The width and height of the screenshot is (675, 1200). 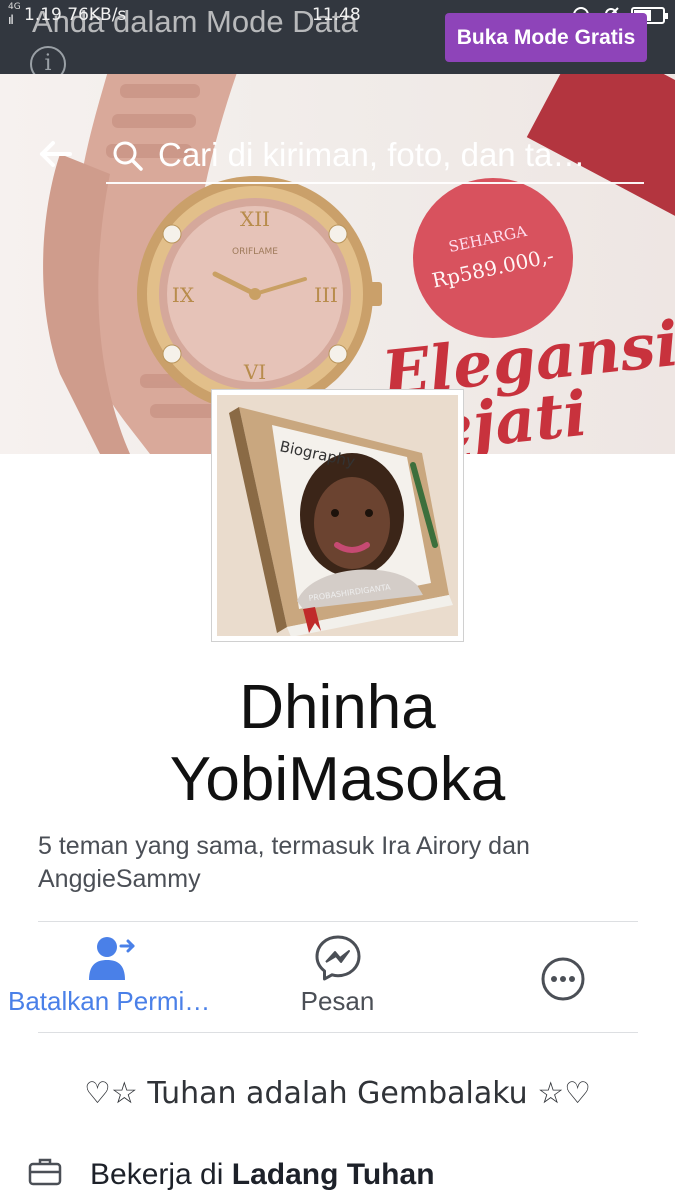 What do you see at coordinates (45, 1172) in the screenshot?
I see `briefcase-icon` at bounding box center [45, 1172].